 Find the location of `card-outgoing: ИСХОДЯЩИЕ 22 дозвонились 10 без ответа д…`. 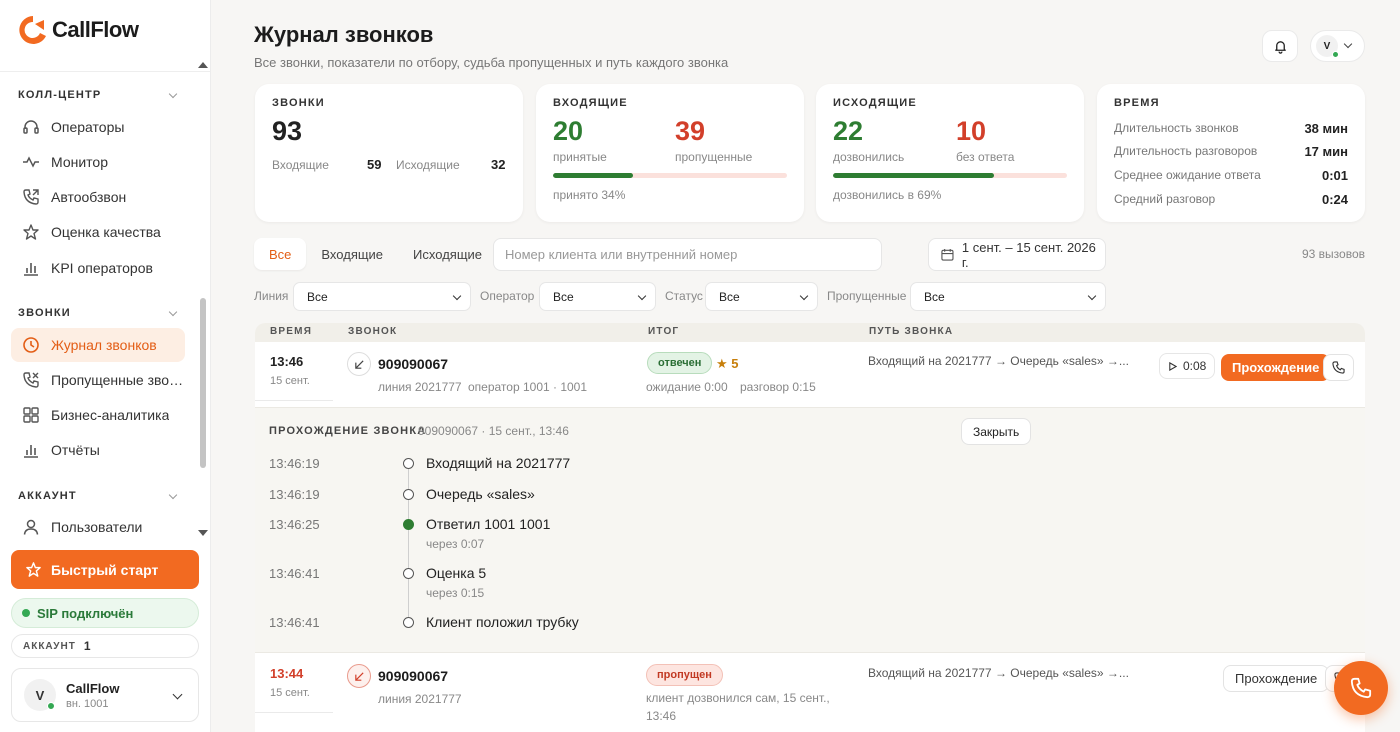

card-outgoing: ИСХОДЯЩИЕ 22 дозвонились 10 без ответа д… is located at coordinates (950, 153).